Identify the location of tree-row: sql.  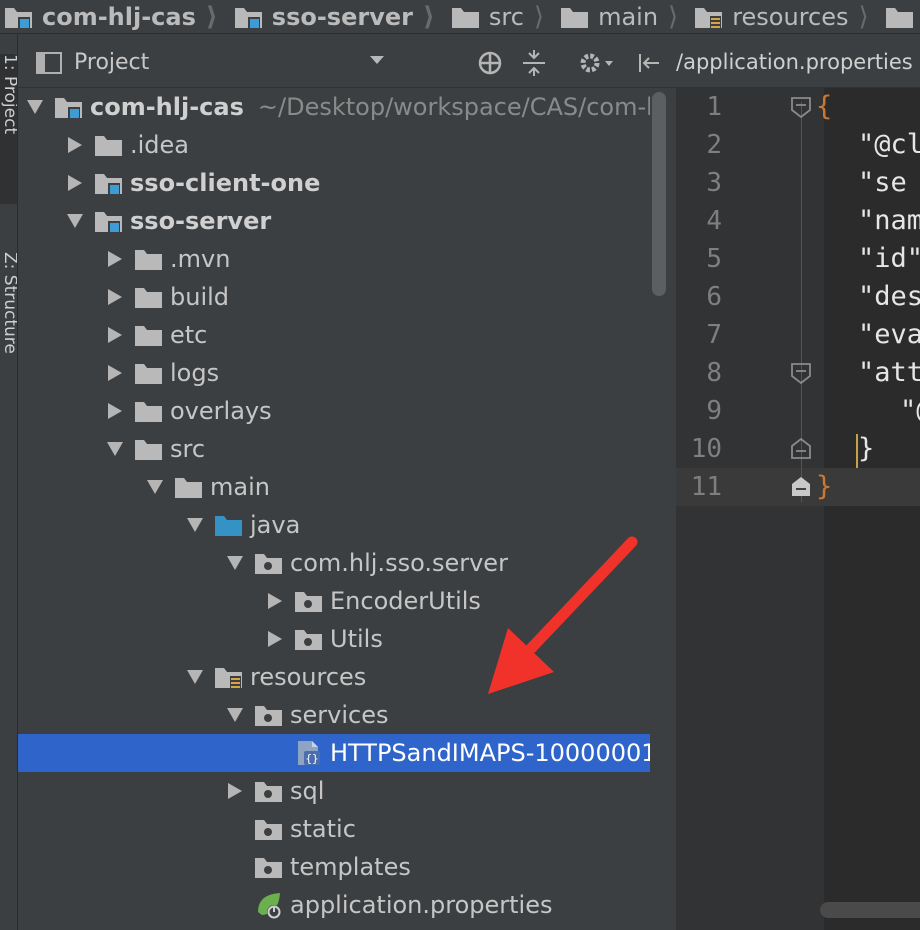
(334, 791).